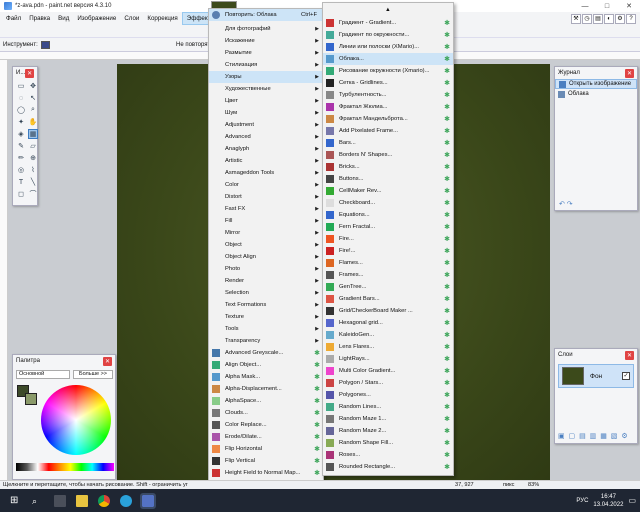  Describe the element at coordinates (388, 107) in the screenshot. I see `patterns-menu-item: Фрактал Жюлиа... ✱` at that location.